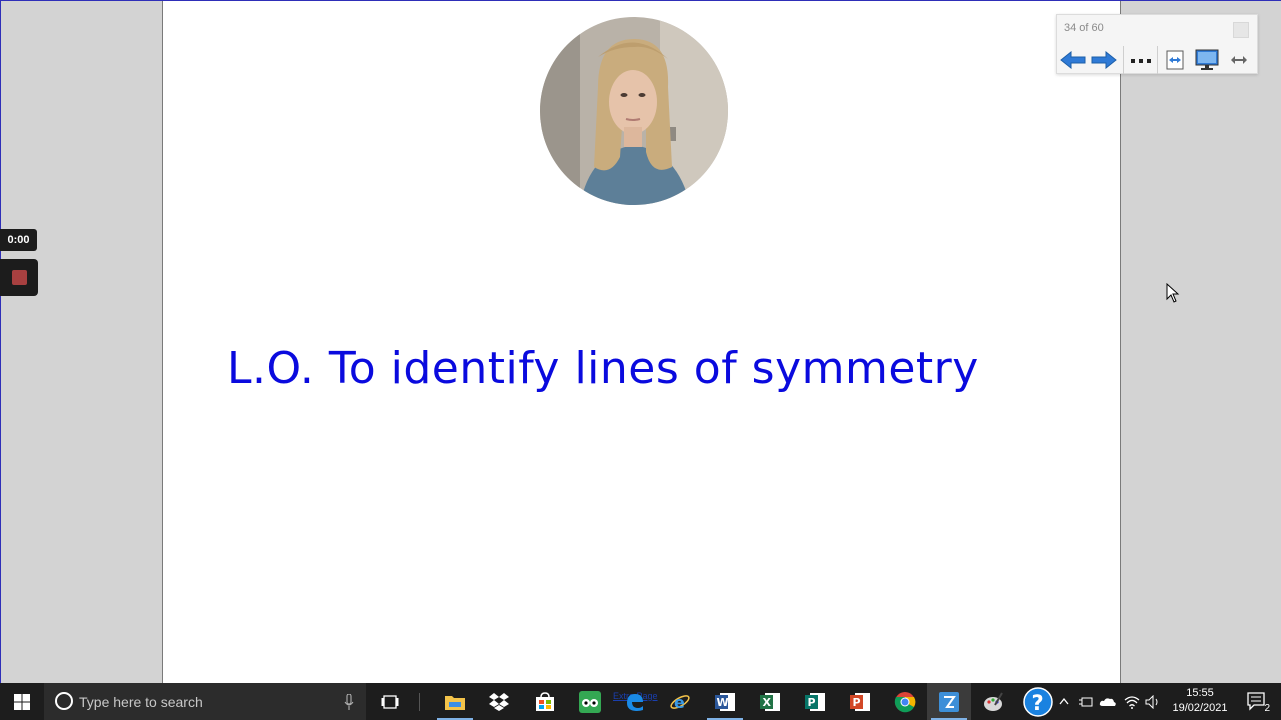  I want to click on word-icon: W, so click(725, 701).